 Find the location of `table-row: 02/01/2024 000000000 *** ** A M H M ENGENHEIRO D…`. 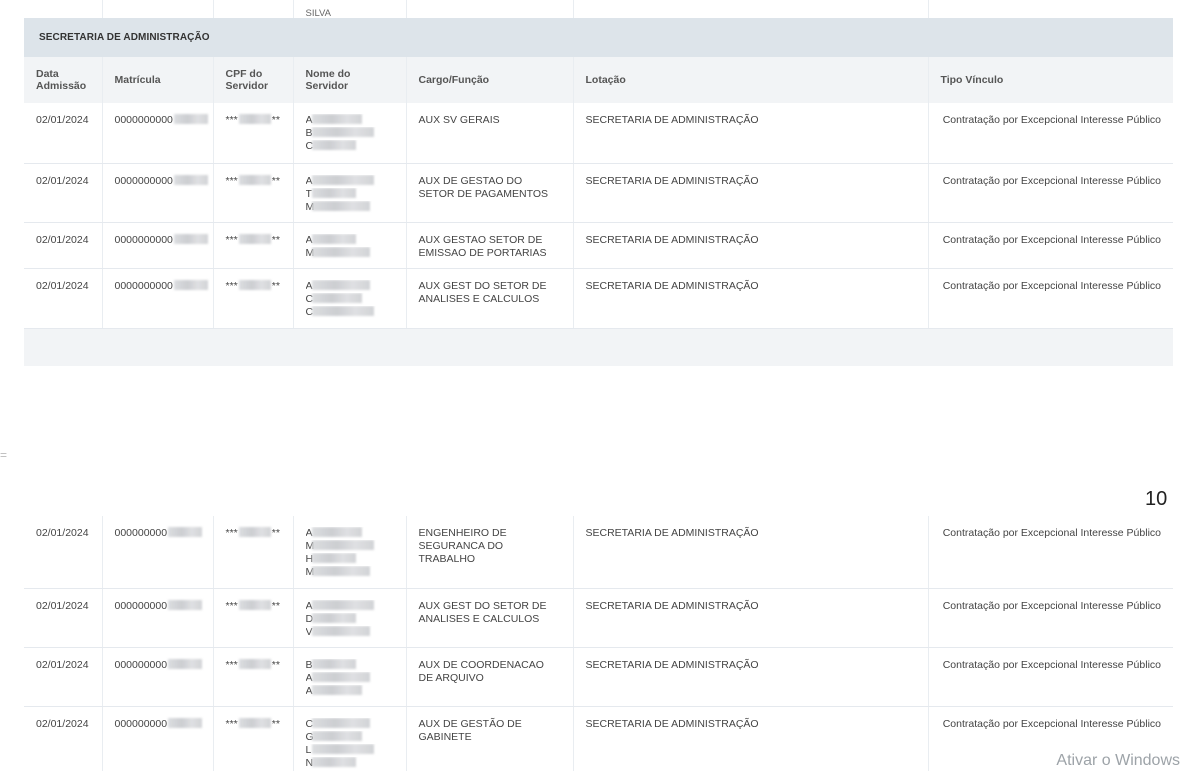

table-row: 02/01/2024 000000000 *** ** A M H M ENGENHEIRO D… is located at coordinates (598, 552).